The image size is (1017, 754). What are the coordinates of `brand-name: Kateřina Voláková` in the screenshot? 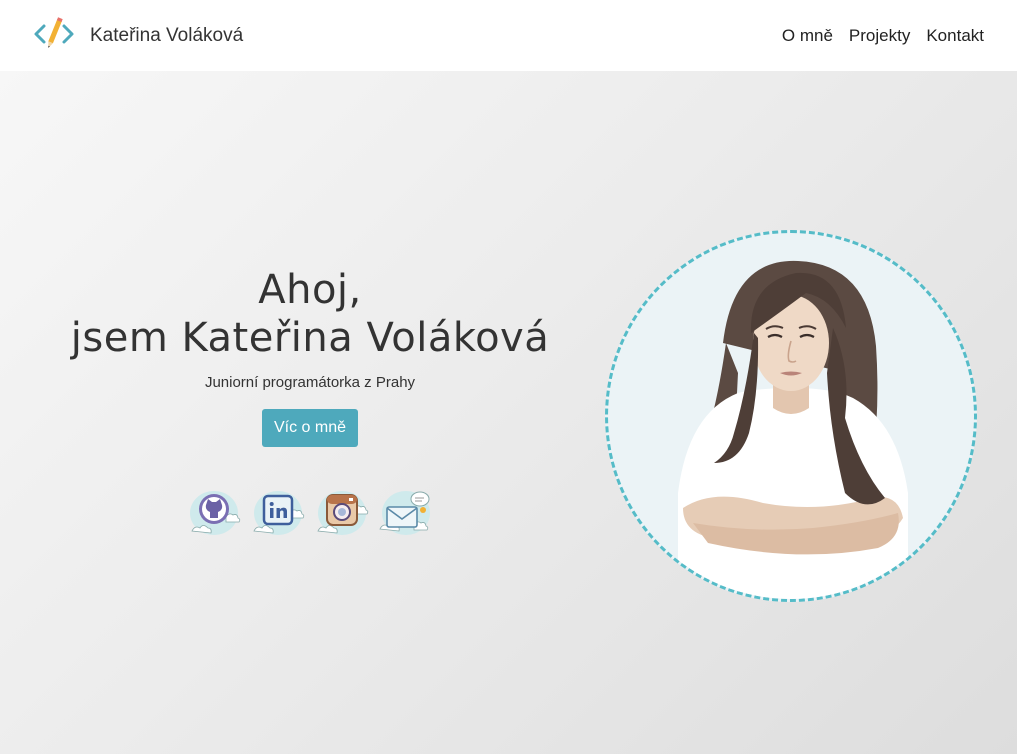 It's located at (167, 35).